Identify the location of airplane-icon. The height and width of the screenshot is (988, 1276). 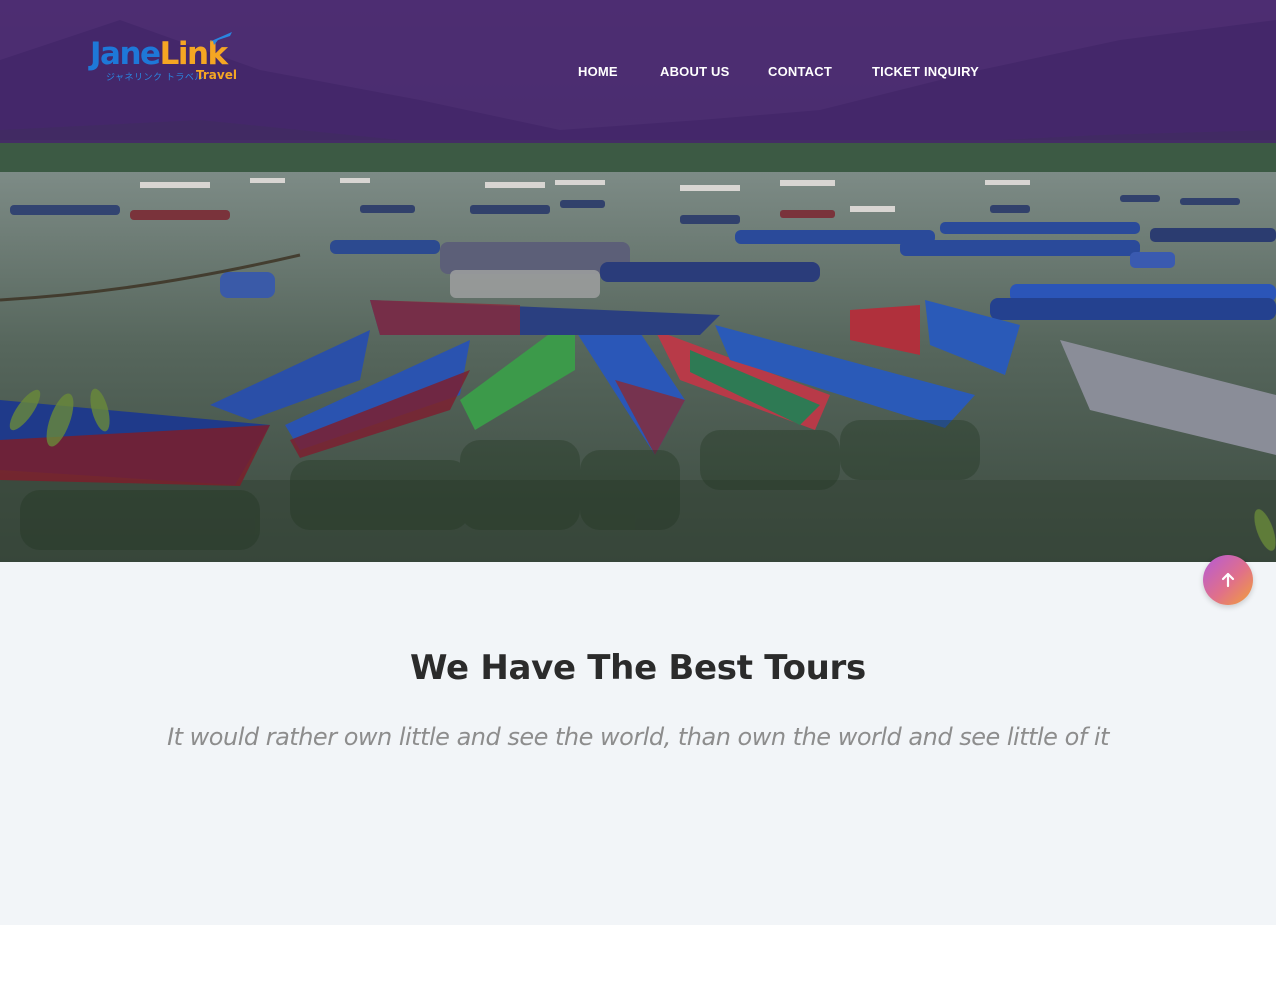
(220, 38).